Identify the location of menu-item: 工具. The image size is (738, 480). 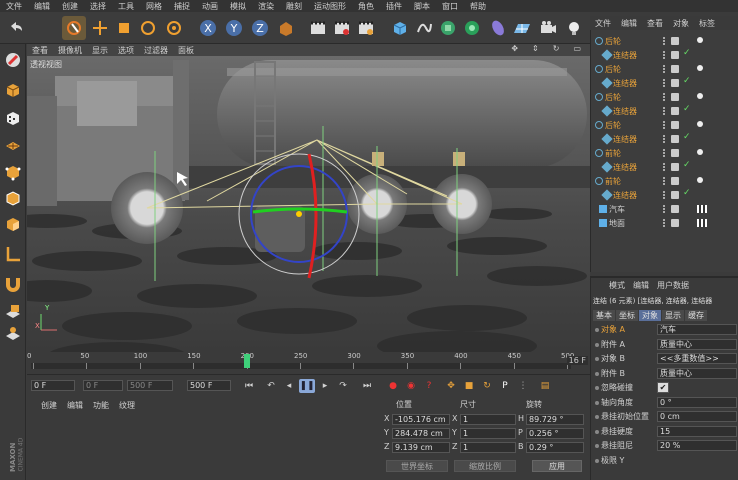
(126, 6).